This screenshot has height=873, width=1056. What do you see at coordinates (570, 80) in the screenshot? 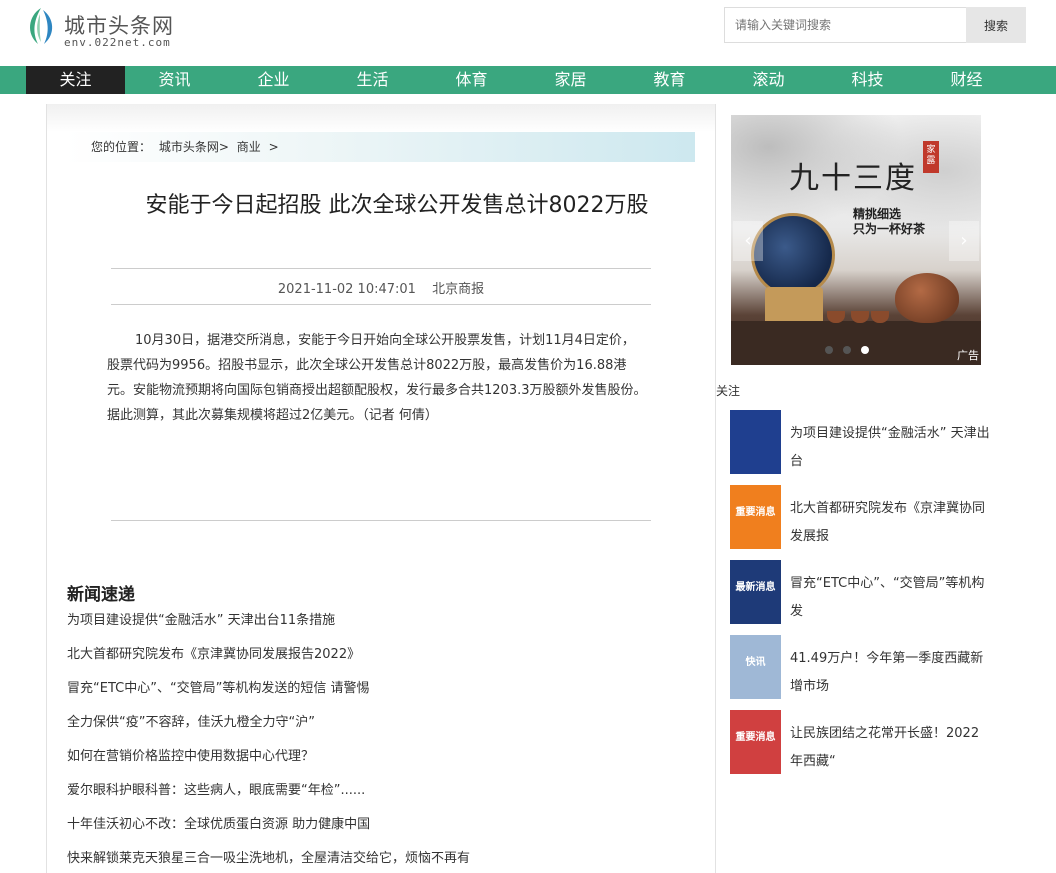
I see `nav-item-jiaju: 家居` at bounding box center [570, 80].